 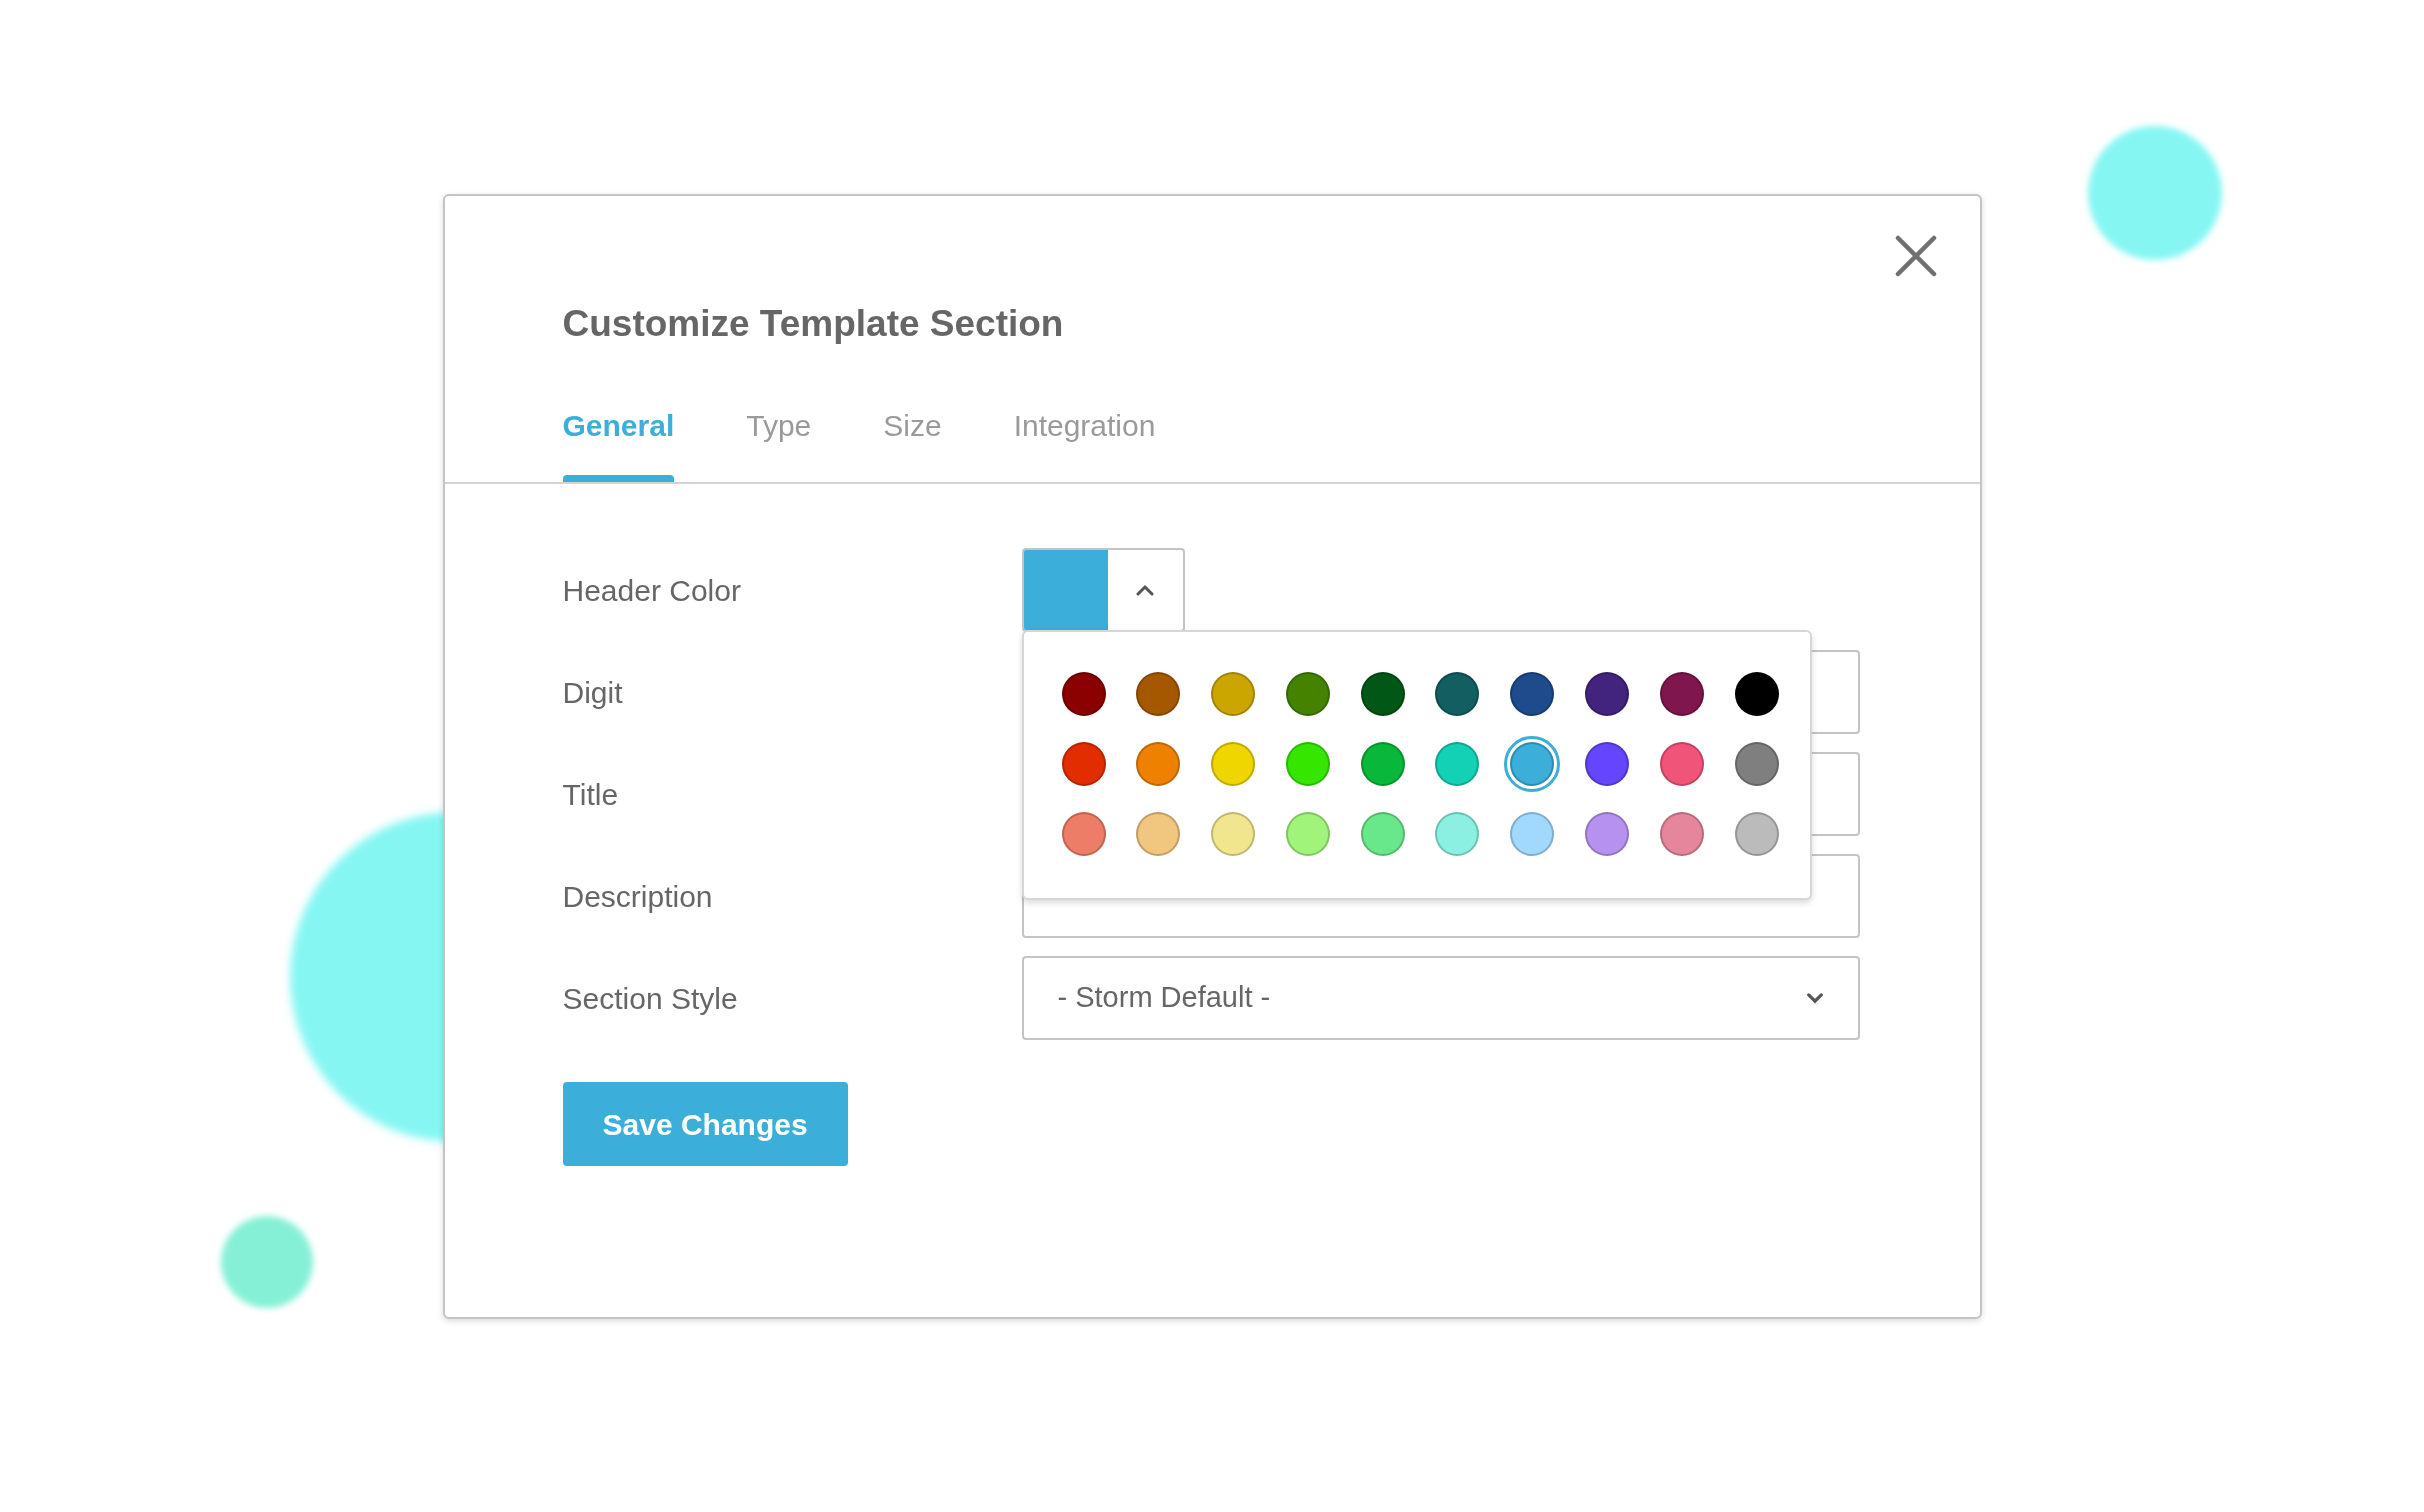 What do you see at coordinates (705, 1124) in the screenshot?
I see `save-changes-button: Save Changes` at bounding box center [705, 1124].